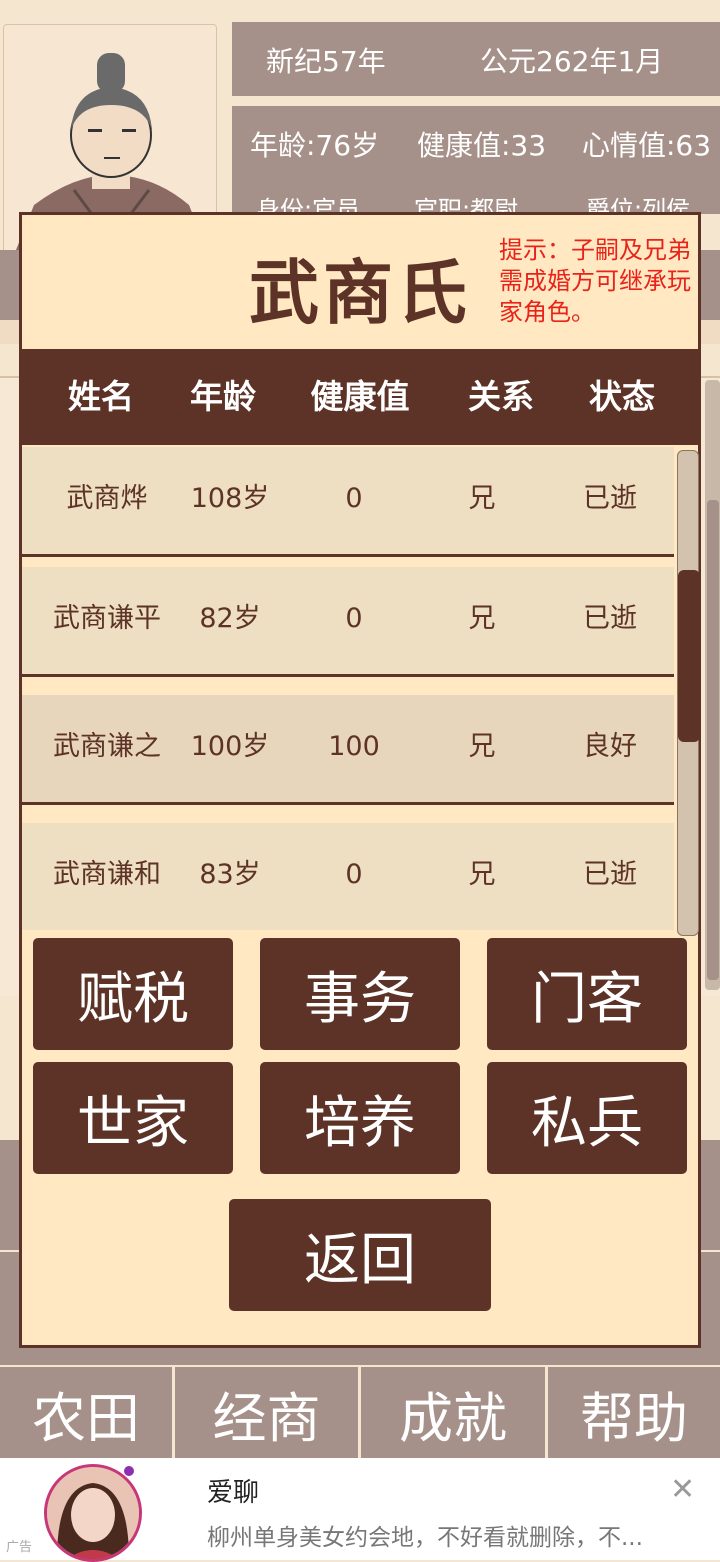  What do you see at coordinates (689, 656) in the screenshot?
I see `table-scroll-thumb` at bounding box center [689, 656].